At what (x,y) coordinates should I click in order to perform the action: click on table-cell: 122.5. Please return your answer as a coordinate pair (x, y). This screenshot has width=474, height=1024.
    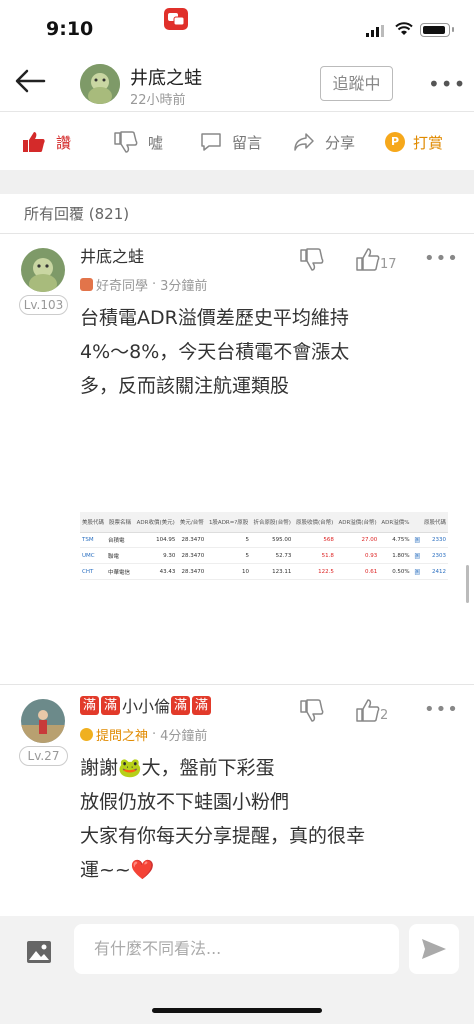
    Looking at the image, I should click on (314, 571).